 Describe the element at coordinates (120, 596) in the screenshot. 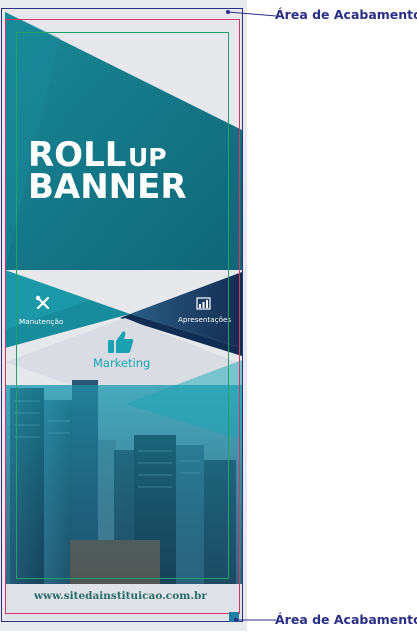

I see `website-url: www.sitedainstituicao.com.br` at that location.